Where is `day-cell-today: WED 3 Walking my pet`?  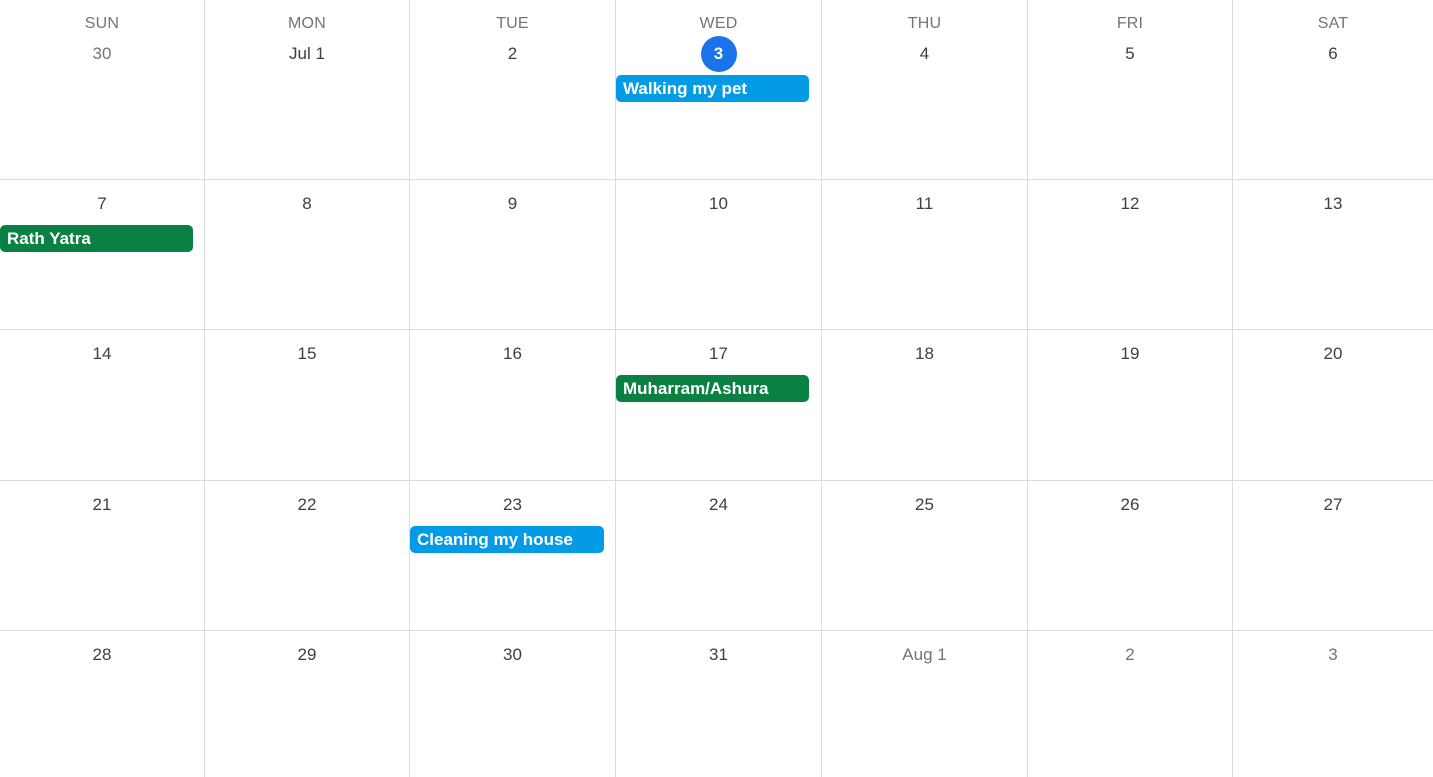 day-cell-today: WED 3 Walking my pet is located at coordinates (719, 89).